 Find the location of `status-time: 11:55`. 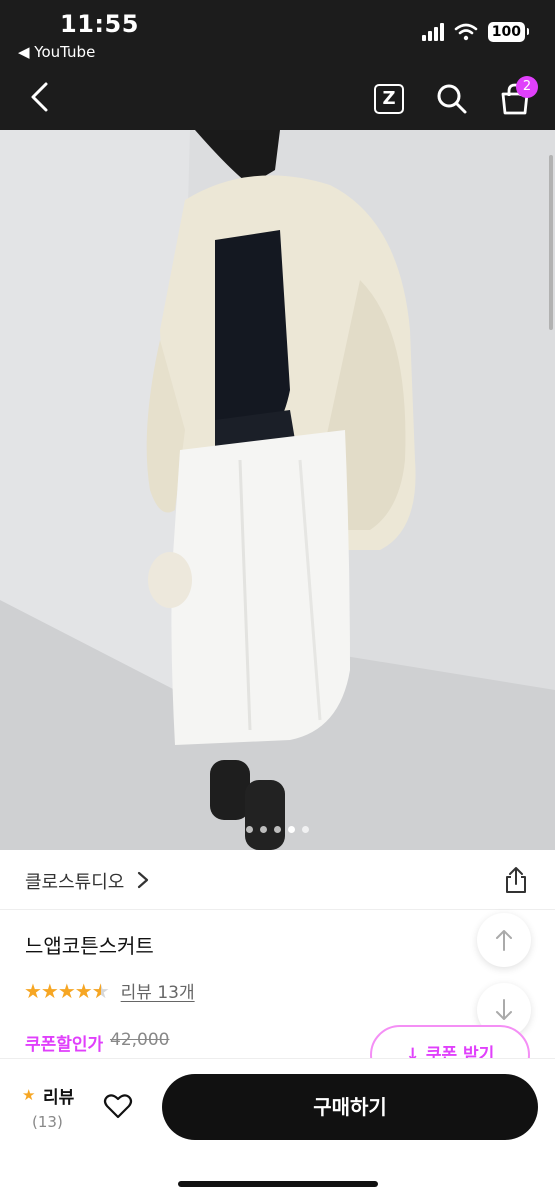

status-time: 11:55 is located at coordinates (99, 24).